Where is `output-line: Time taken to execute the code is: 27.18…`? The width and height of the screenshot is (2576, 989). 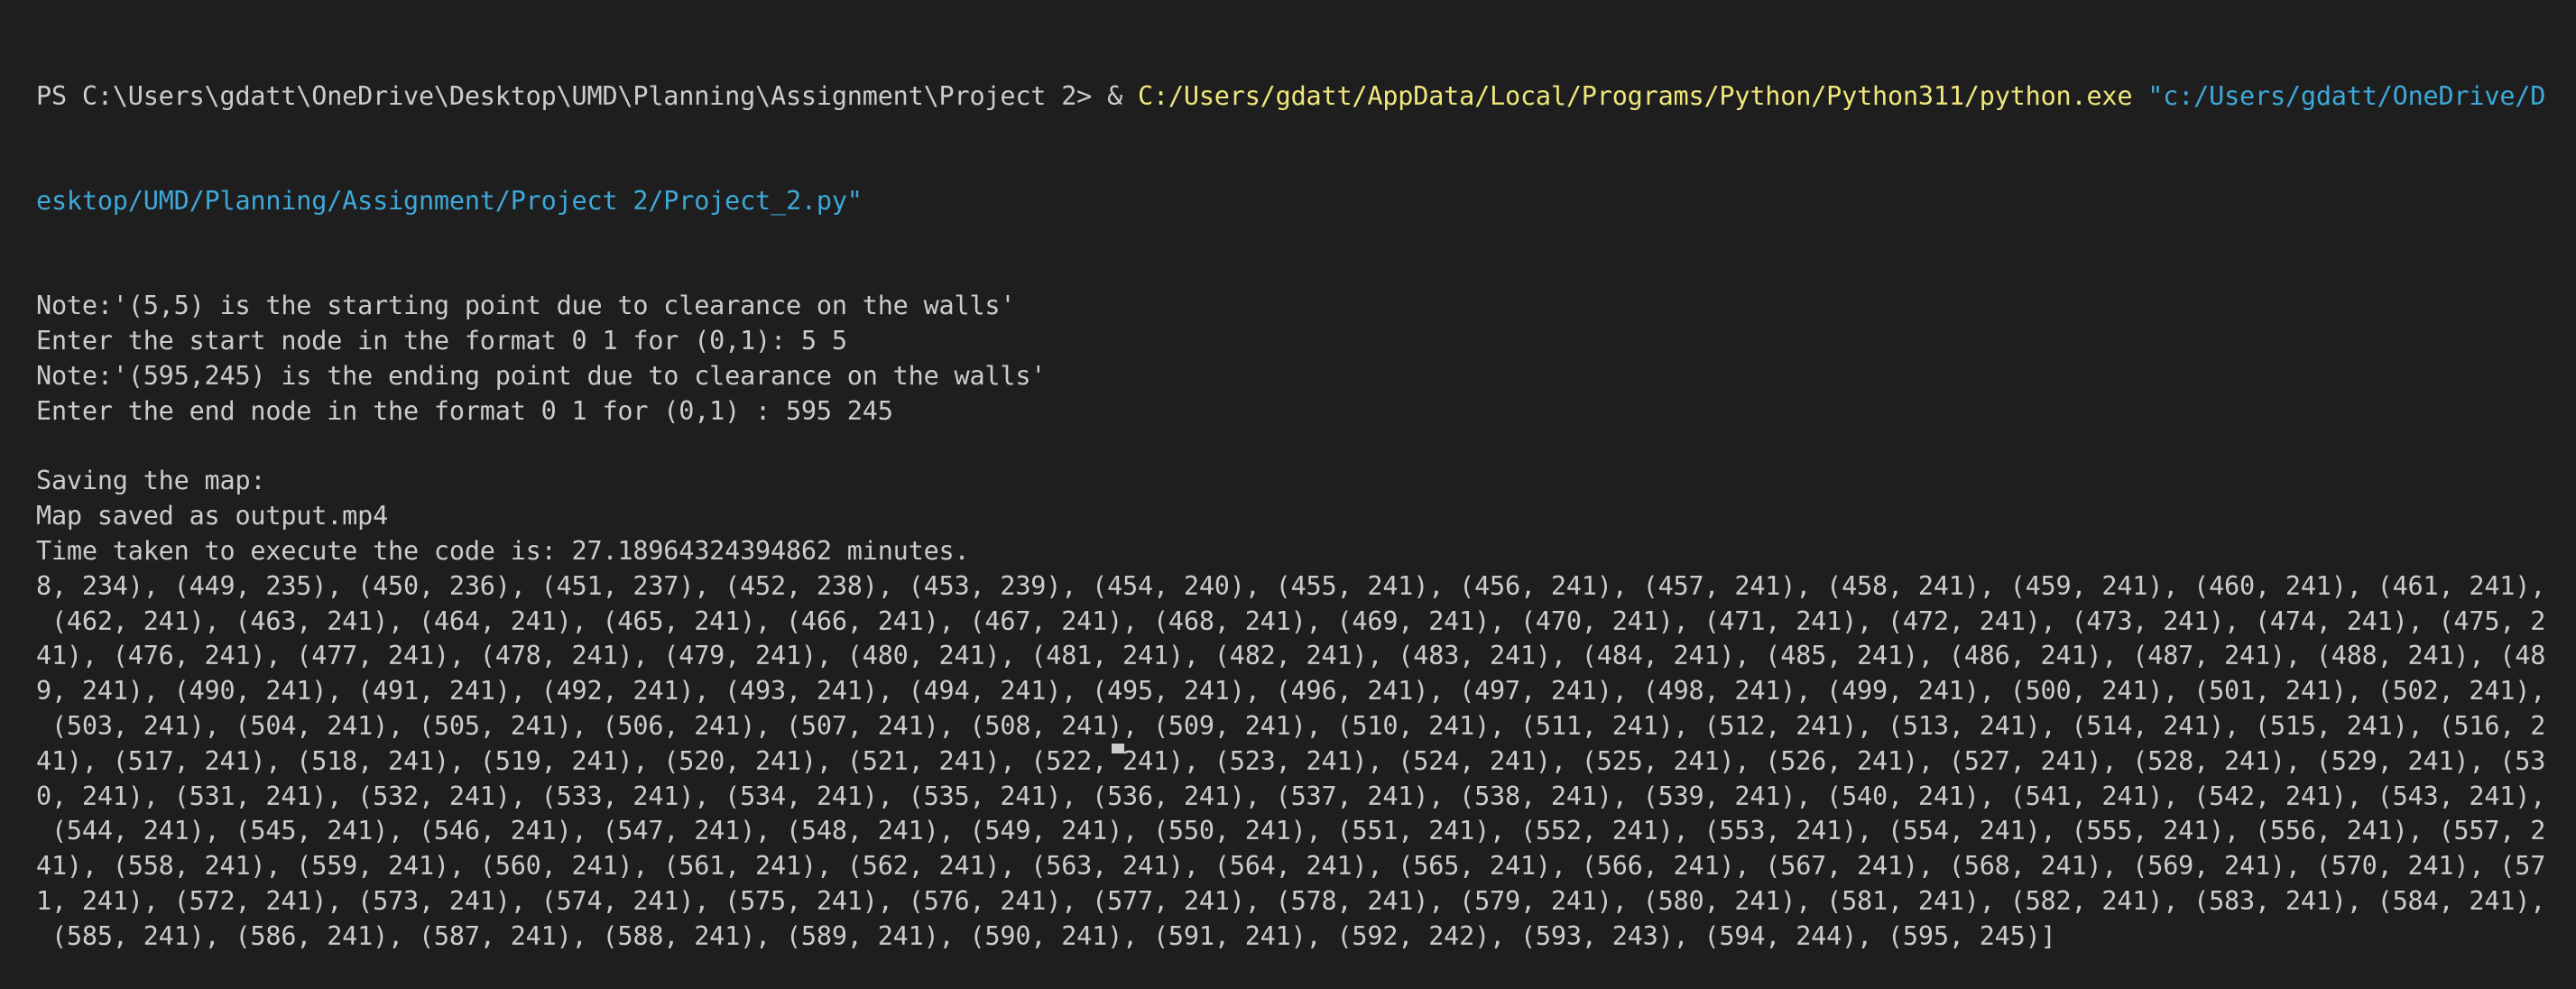
output-line: Time taken to execute the code is: 27.18… is located at coordinates (503, 551).